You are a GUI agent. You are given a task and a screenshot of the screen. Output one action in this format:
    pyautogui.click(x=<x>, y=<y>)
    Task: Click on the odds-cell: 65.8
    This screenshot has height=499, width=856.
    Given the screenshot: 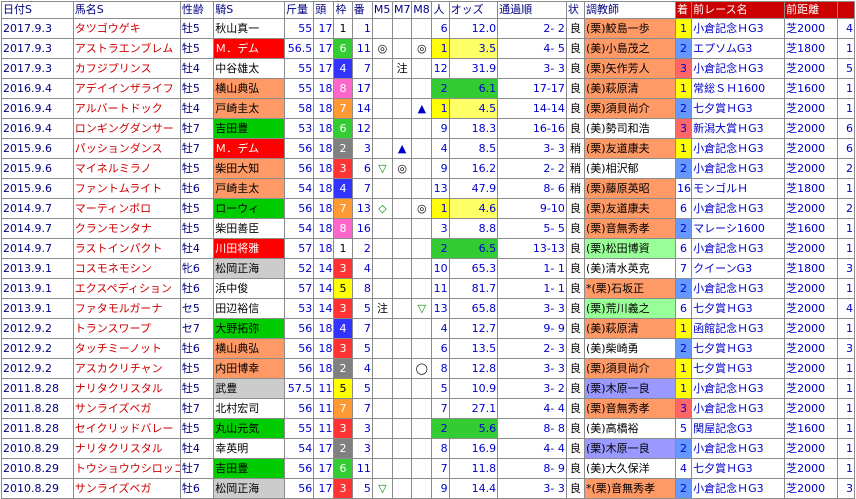 What is the action you would take?
    pyautogui.click(x=473, y=308)
    